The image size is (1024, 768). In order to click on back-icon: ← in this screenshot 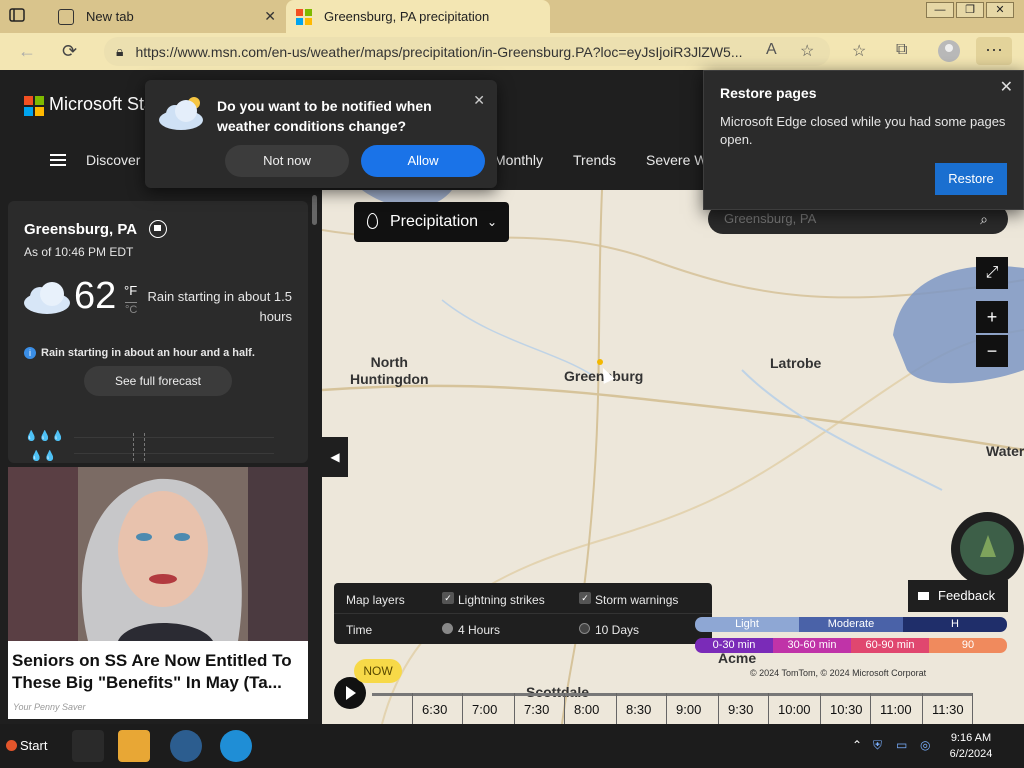, I will do `click(27, 51)`.